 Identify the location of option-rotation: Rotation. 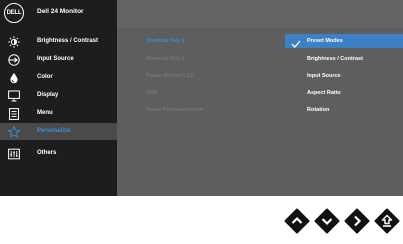
(318, 110).